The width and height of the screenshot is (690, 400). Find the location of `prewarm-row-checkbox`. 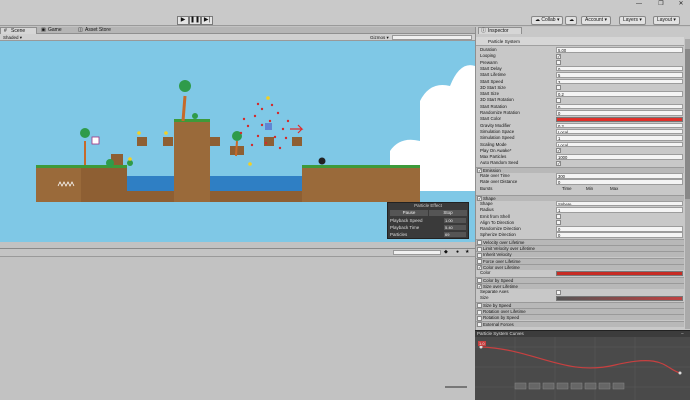

prewarm-row-checkbox is located at coordinates (558, 63).